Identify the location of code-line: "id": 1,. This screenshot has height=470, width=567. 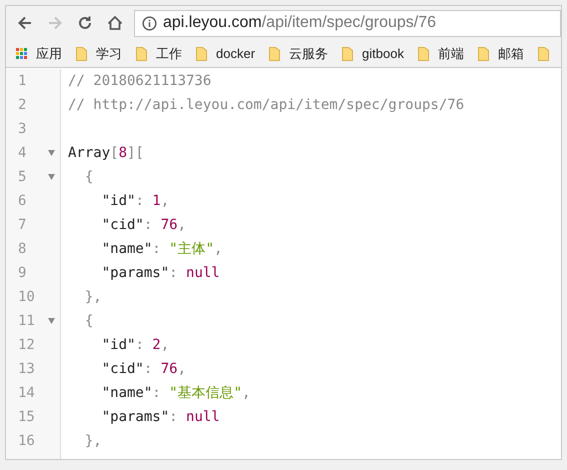
(135, 201).